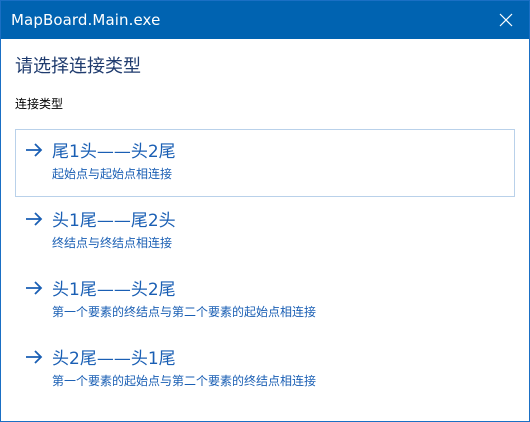  I want to click on section-label: 连接类型, so click(39, 104).